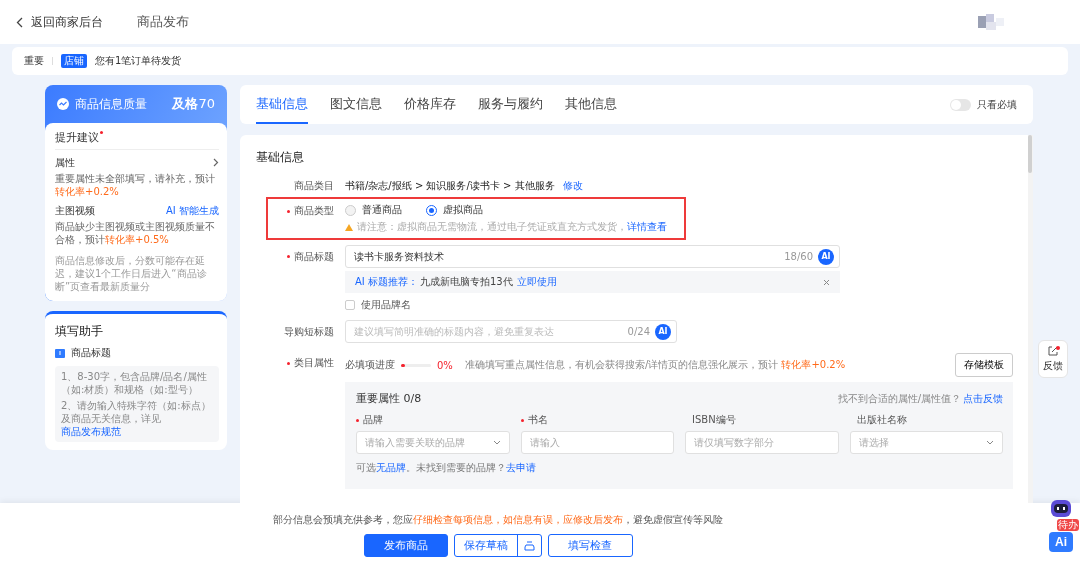 Image resolution: width=1080 pixels, height=568 pixels. I want to click on section-title: 基础信息, so click(280, 157).